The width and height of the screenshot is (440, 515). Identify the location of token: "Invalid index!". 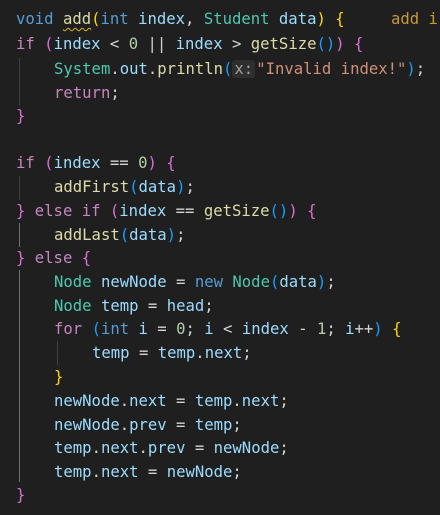
(331, 69).